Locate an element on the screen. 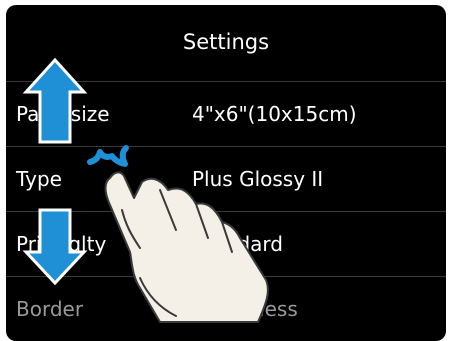 This screenshot has width=452, height=341. arrow-down-icon is located at coordinates (55, 247).